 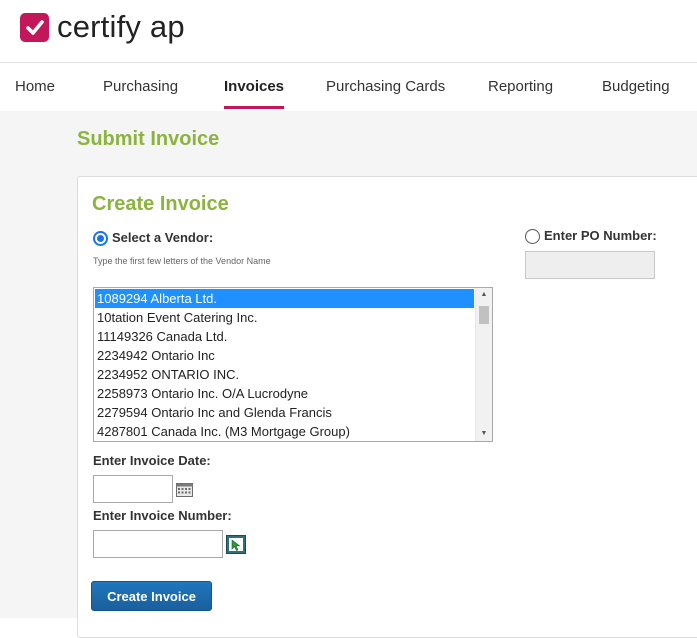 I want to click on vendor-list-item: 2258973 Ontario Inc. O/A Lucrodyne, so click(x=284, y=393).